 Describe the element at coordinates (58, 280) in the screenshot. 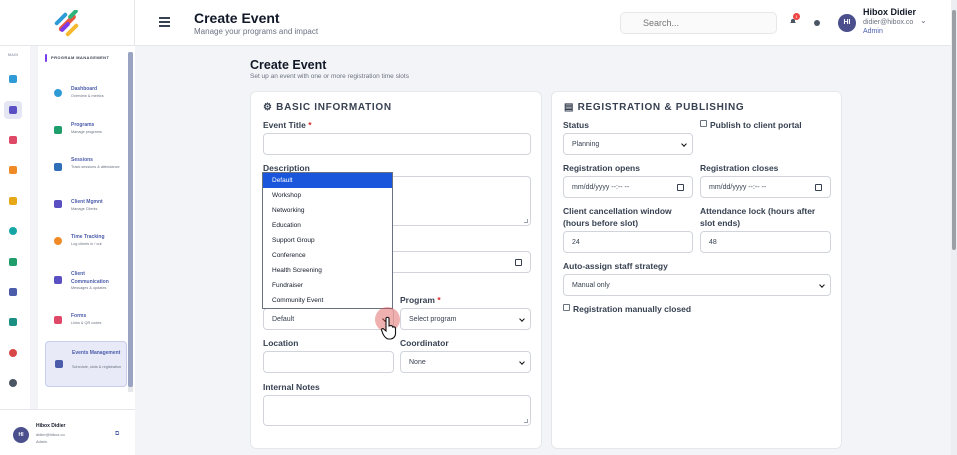

I see `chat-icon` at that location.